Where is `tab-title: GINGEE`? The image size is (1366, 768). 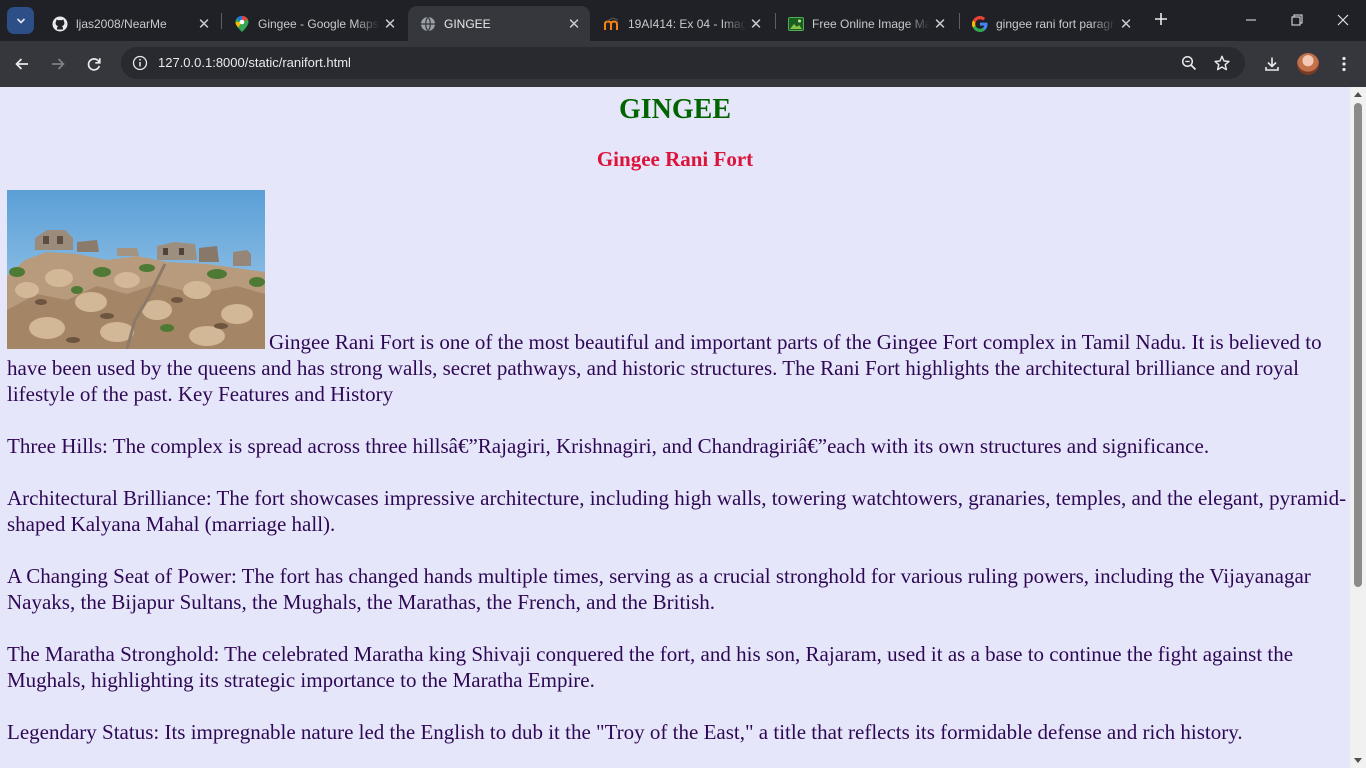
tab-title: GINGEE is located at coordinates (467, 23).